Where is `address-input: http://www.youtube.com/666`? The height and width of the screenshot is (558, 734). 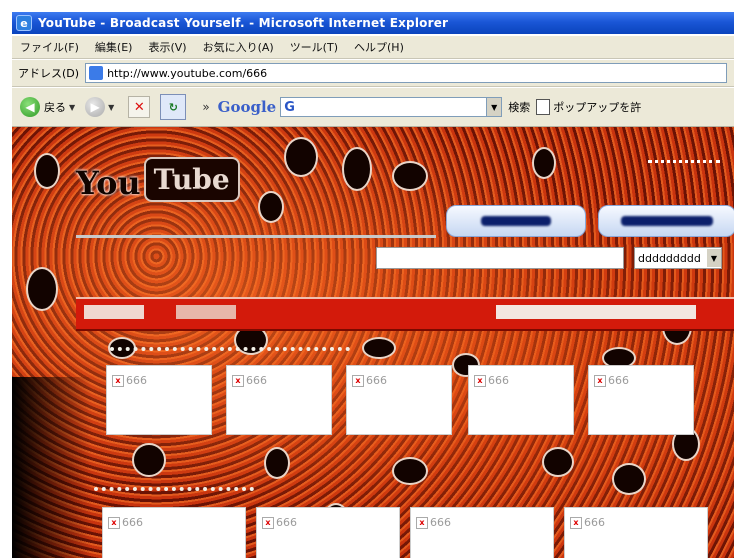
address-input: http://www.youtube.com/666 is located at coordinates (406, 73).